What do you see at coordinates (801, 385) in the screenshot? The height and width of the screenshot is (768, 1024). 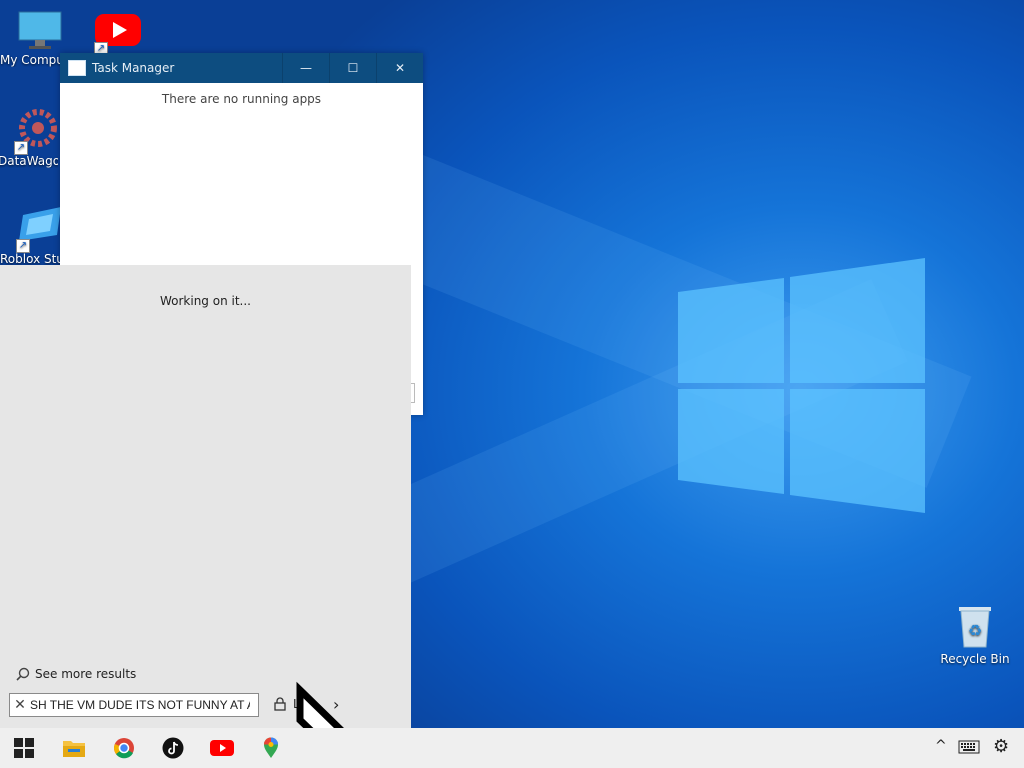 I see `windows-logo` at bounding box center [801, 385].